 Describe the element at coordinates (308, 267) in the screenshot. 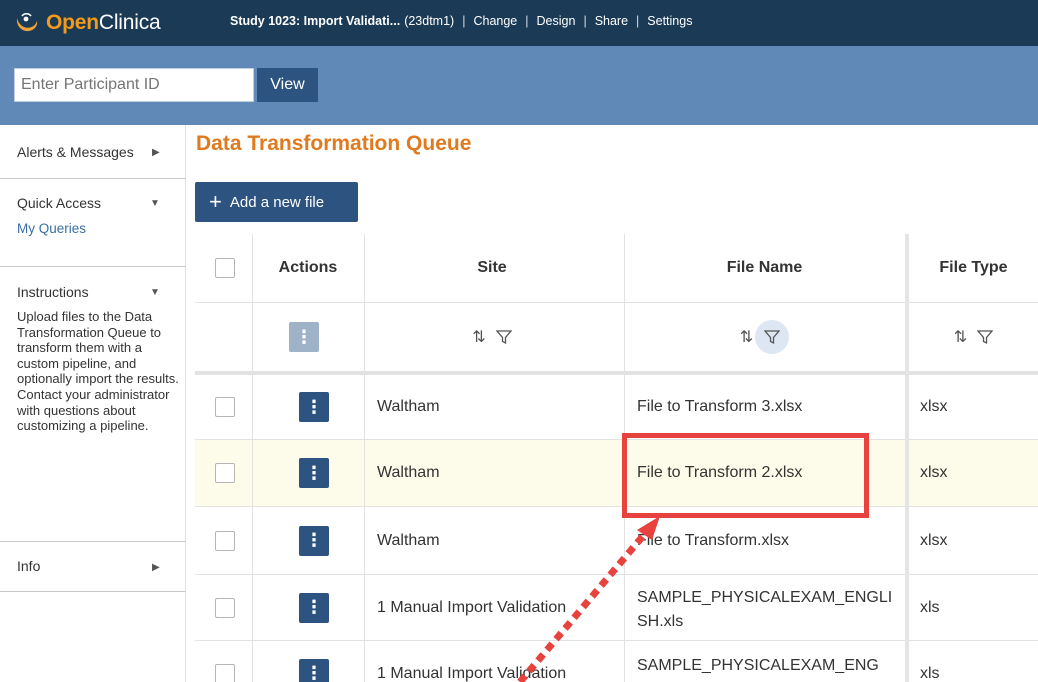

I see `column-header-actions: Actions` at that location.